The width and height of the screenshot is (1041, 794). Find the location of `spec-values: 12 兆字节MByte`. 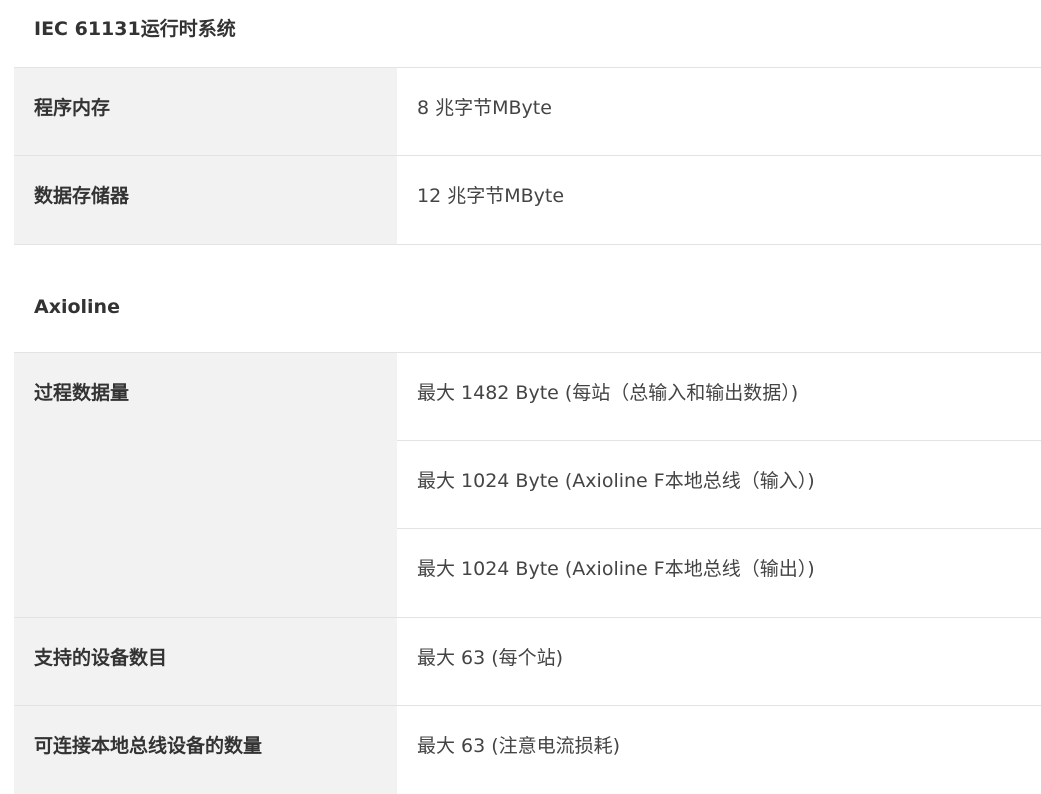

spec-values: 12 兆字节MByte is located at coordinates (719, 200).